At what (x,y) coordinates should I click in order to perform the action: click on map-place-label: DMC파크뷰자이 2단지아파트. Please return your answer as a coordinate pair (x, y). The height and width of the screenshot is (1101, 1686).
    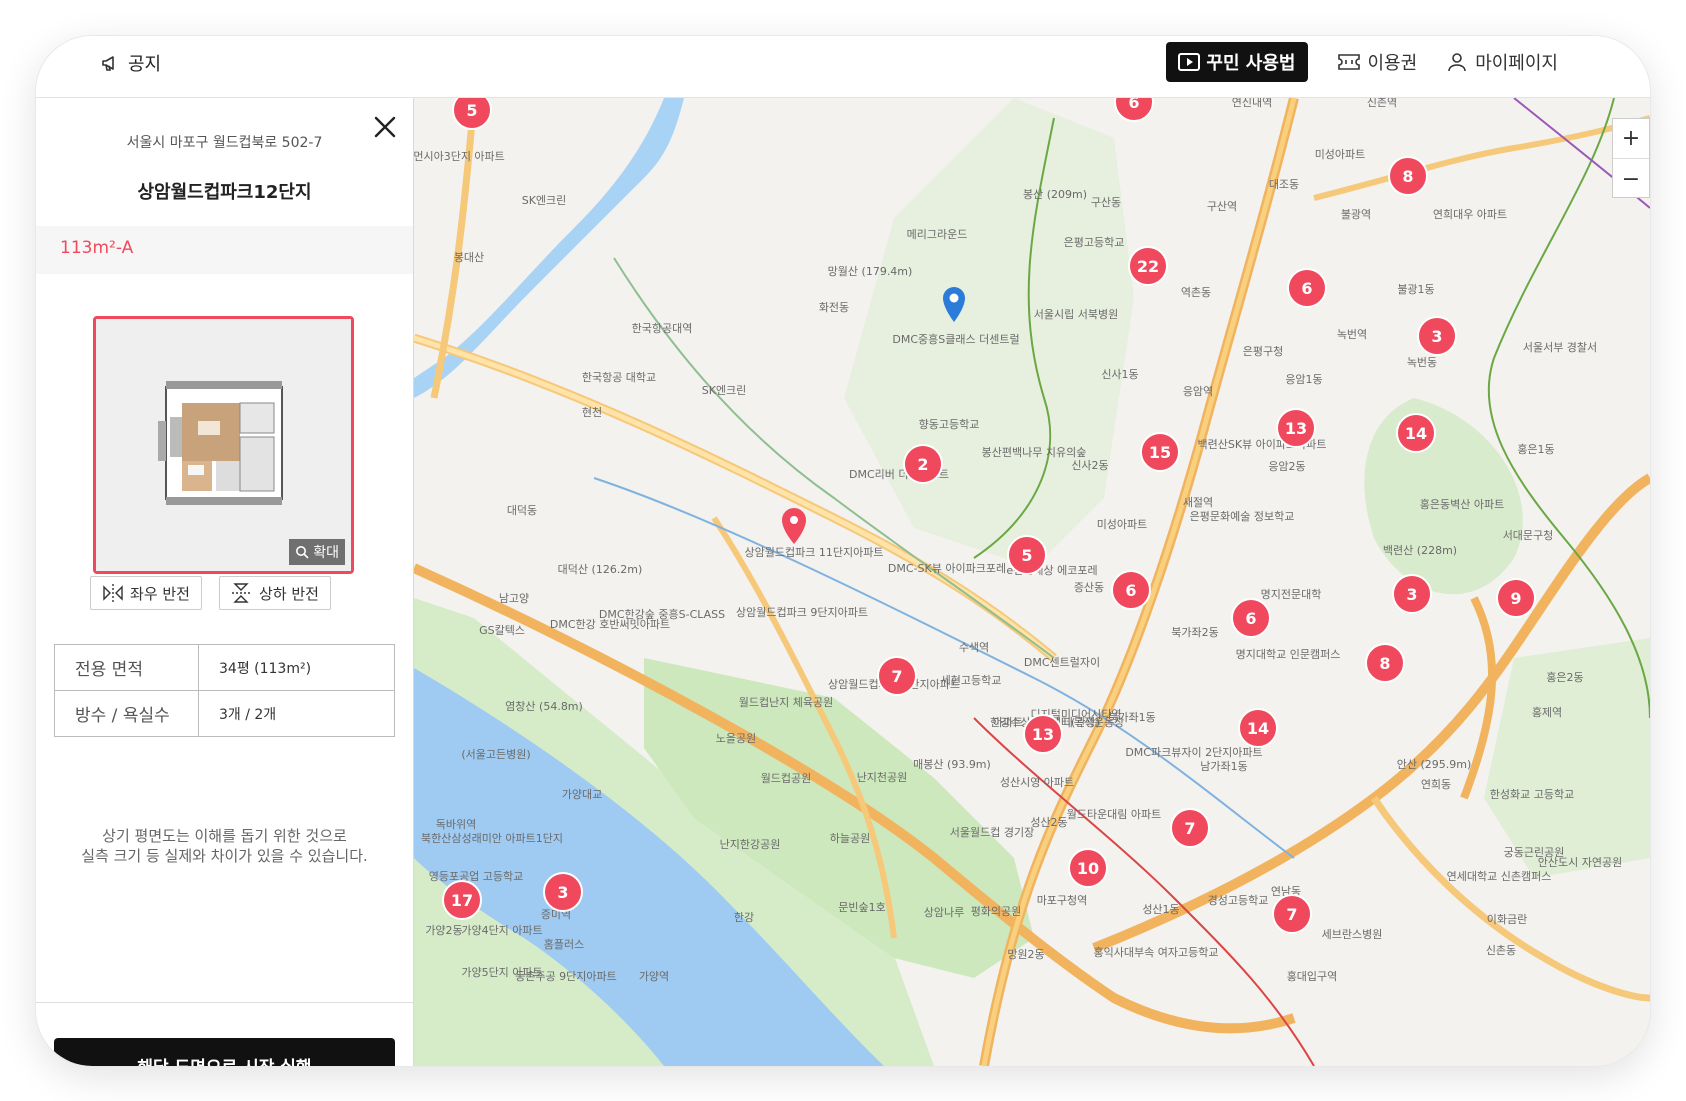
    Looking at the image, I should click on (1193, 752).